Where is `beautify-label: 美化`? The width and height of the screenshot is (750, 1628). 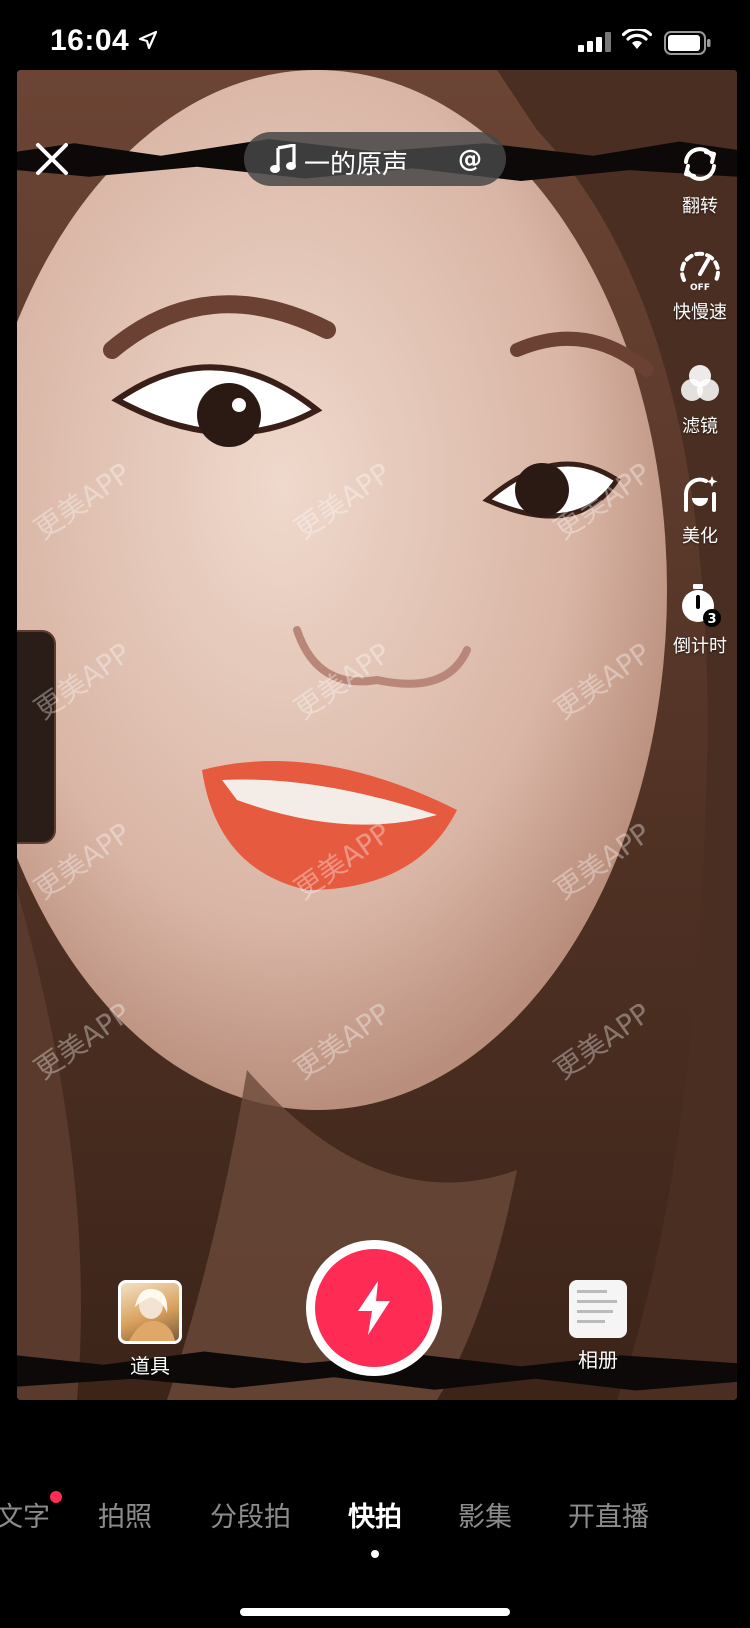
beautify-label: 美化 is located at coordinates (700, 536).